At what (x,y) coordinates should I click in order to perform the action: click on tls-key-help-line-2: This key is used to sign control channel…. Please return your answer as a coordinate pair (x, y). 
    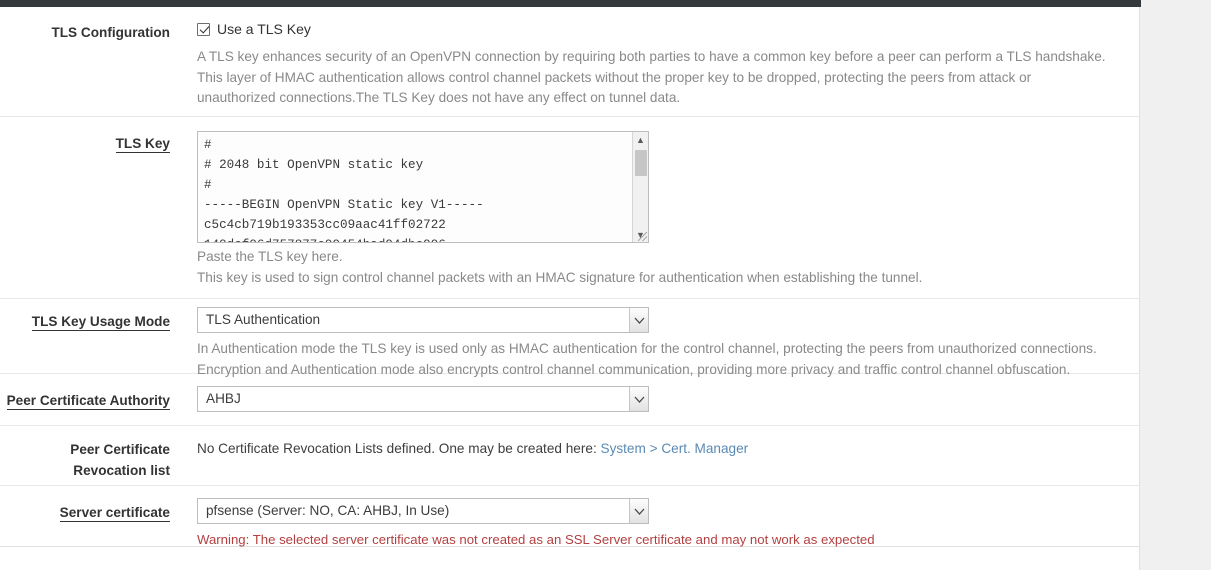
    Looking at the image, I should click on (560, 277).